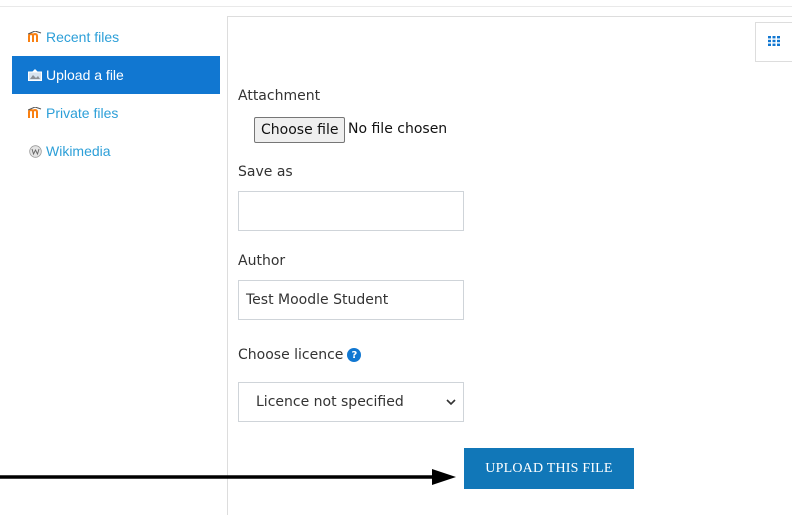  I want to click on grid-icon, so click(774, 42).